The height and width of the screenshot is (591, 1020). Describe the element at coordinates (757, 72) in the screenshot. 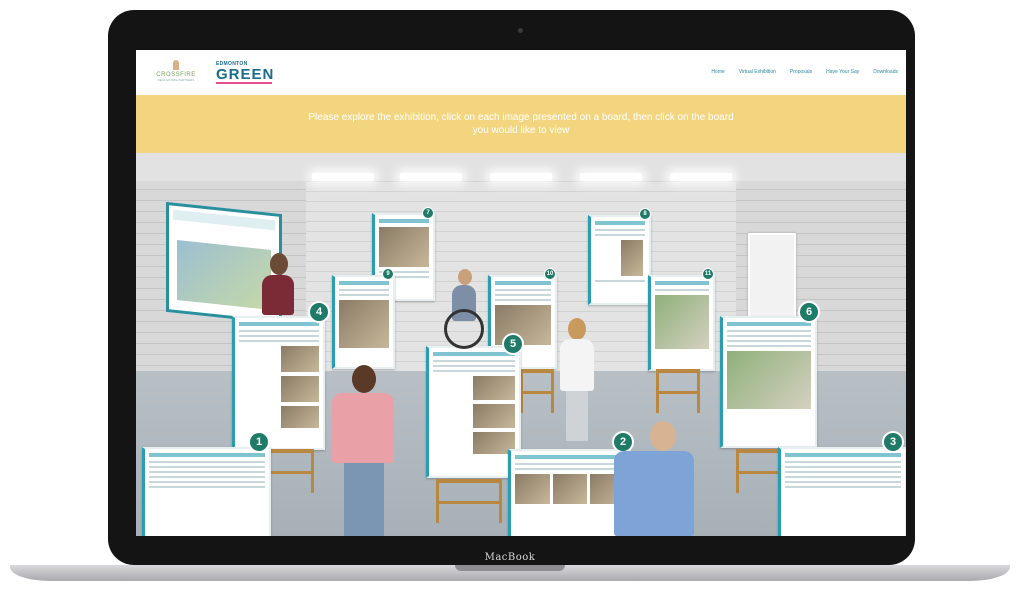

I see `nav-virtual-exhibition: Virtual Exhibition` at that location.